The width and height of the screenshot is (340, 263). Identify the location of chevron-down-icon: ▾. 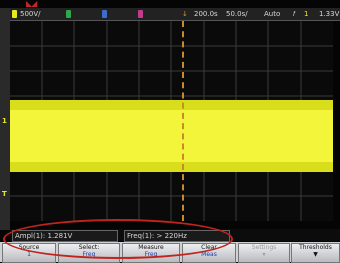
(264, 254).